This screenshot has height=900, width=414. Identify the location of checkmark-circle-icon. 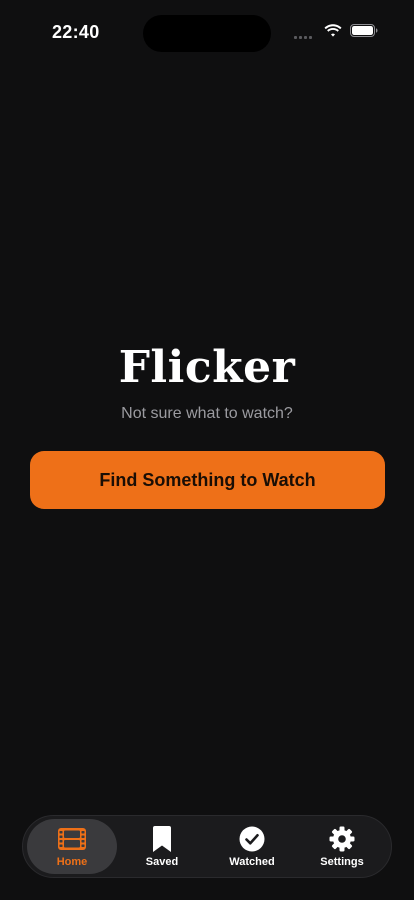
(252, 839).